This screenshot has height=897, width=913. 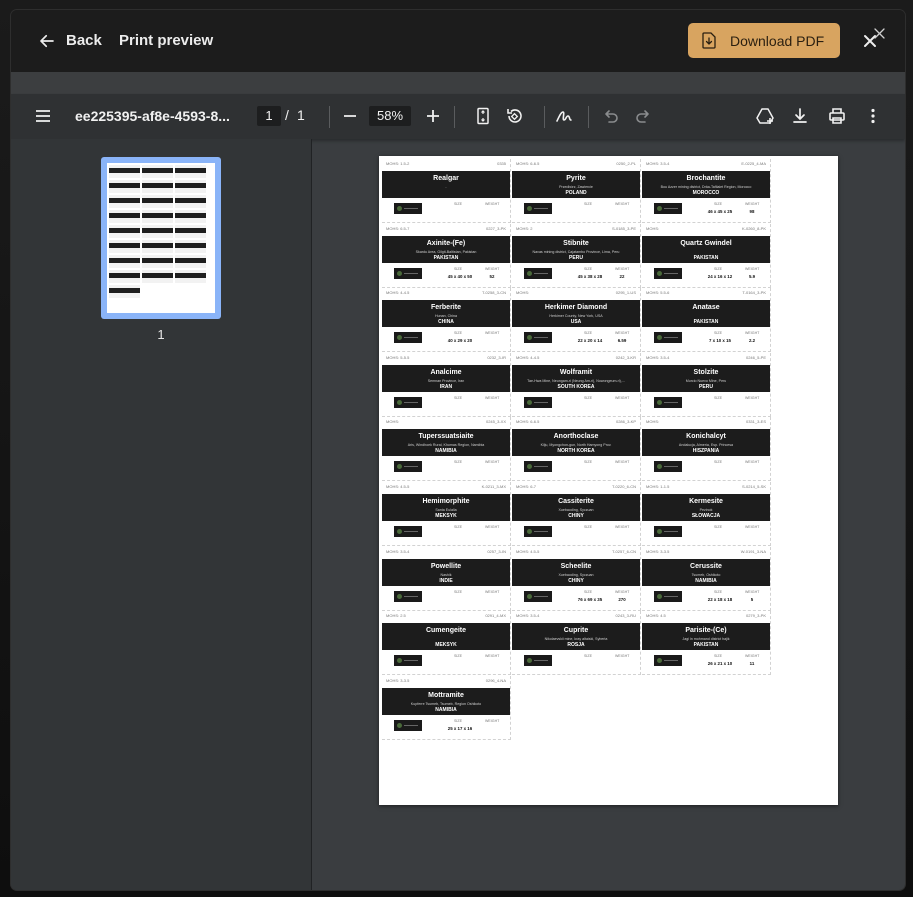 What do you see at coordinates (873, 116) in the screenshot?
I see `more-vert-icon` at bounding box center [873, 116].